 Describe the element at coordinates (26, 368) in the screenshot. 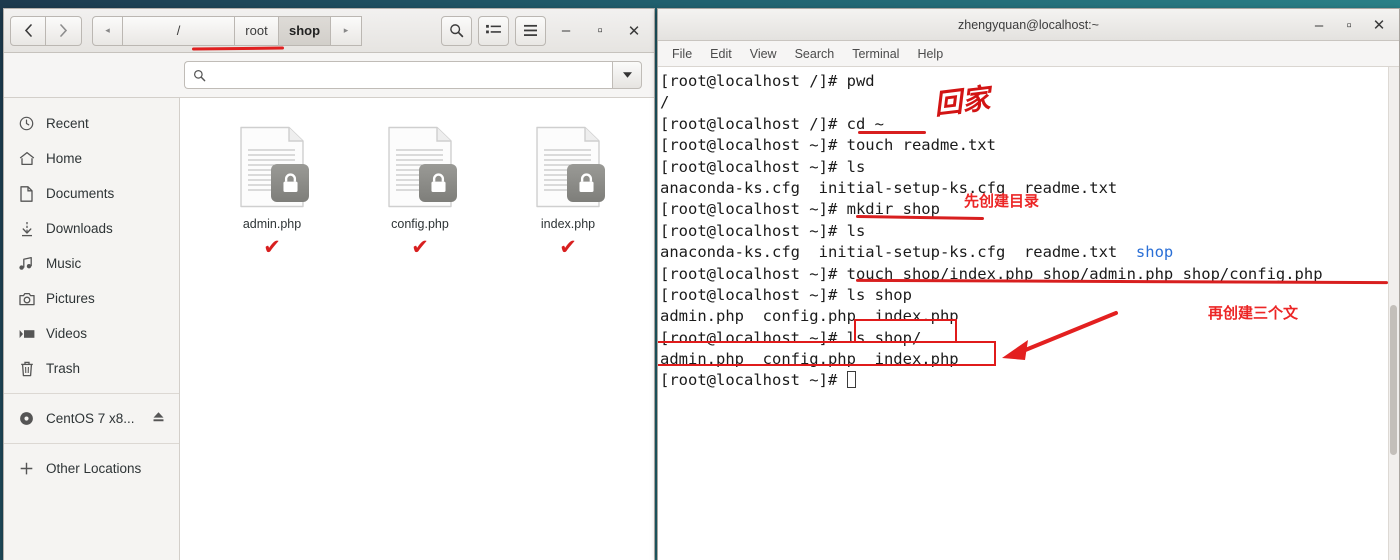

I see `trash-icon` at that location.